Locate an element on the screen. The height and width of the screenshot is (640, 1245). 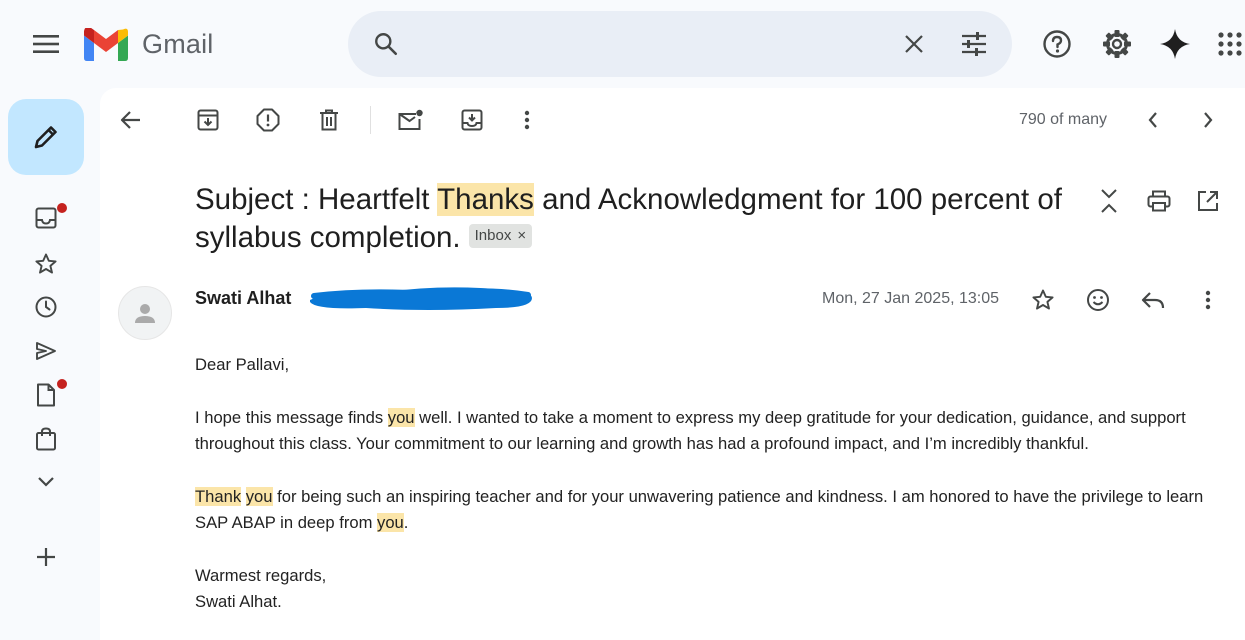
pencil-icon is located at coordinates (45, 137).